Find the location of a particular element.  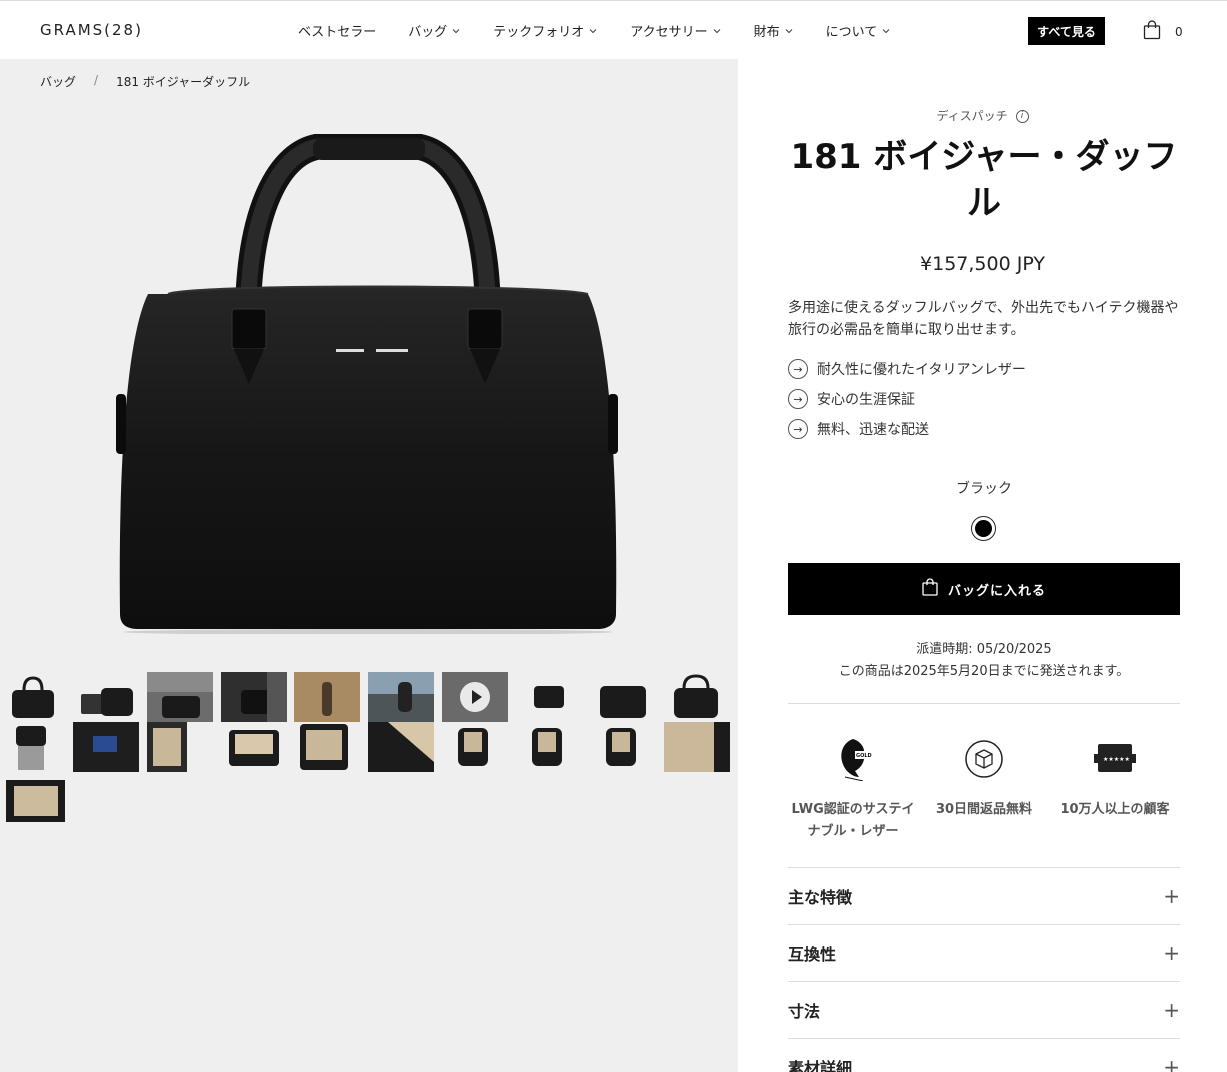

accordion-label: 寸法 is located at coordinates (804, 1011).